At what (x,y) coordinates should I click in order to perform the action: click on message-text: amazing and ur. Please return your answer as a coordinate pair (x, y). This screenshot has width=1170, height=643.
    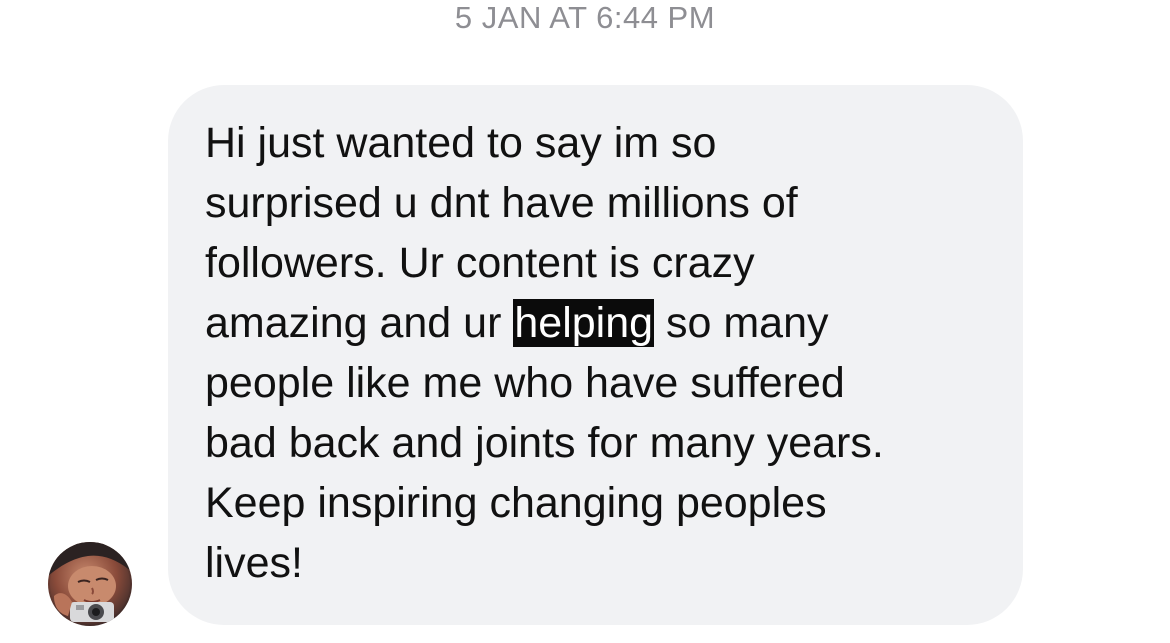
    Looking at the image, I should click on (359, 323).